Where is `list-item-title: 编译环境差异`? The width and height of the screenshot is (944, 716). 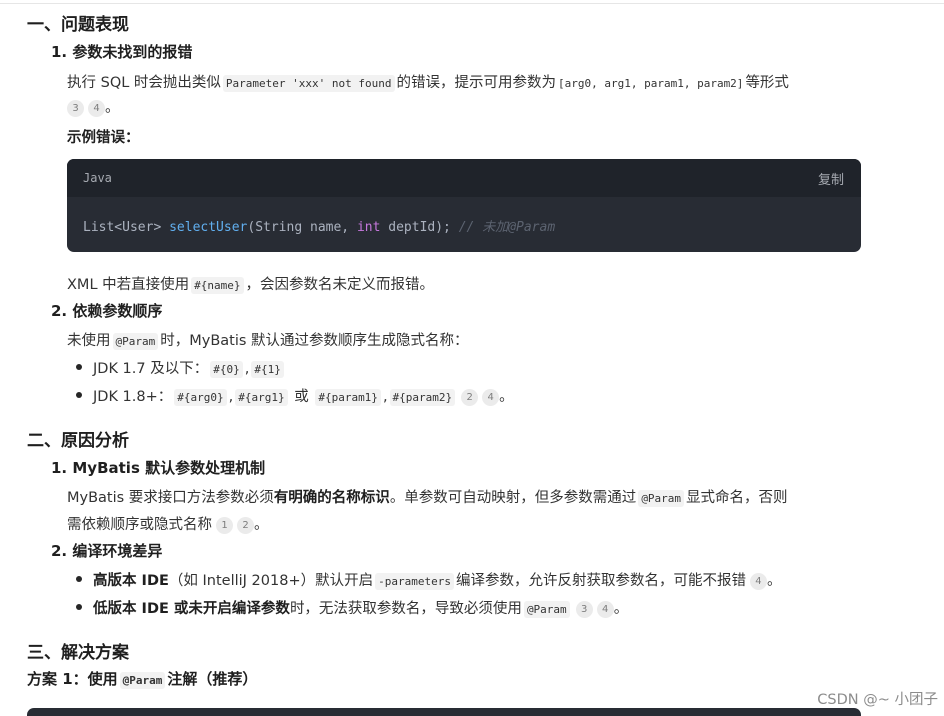 list-item-title: 编译环境差异 is located at coordinates (117, 551).